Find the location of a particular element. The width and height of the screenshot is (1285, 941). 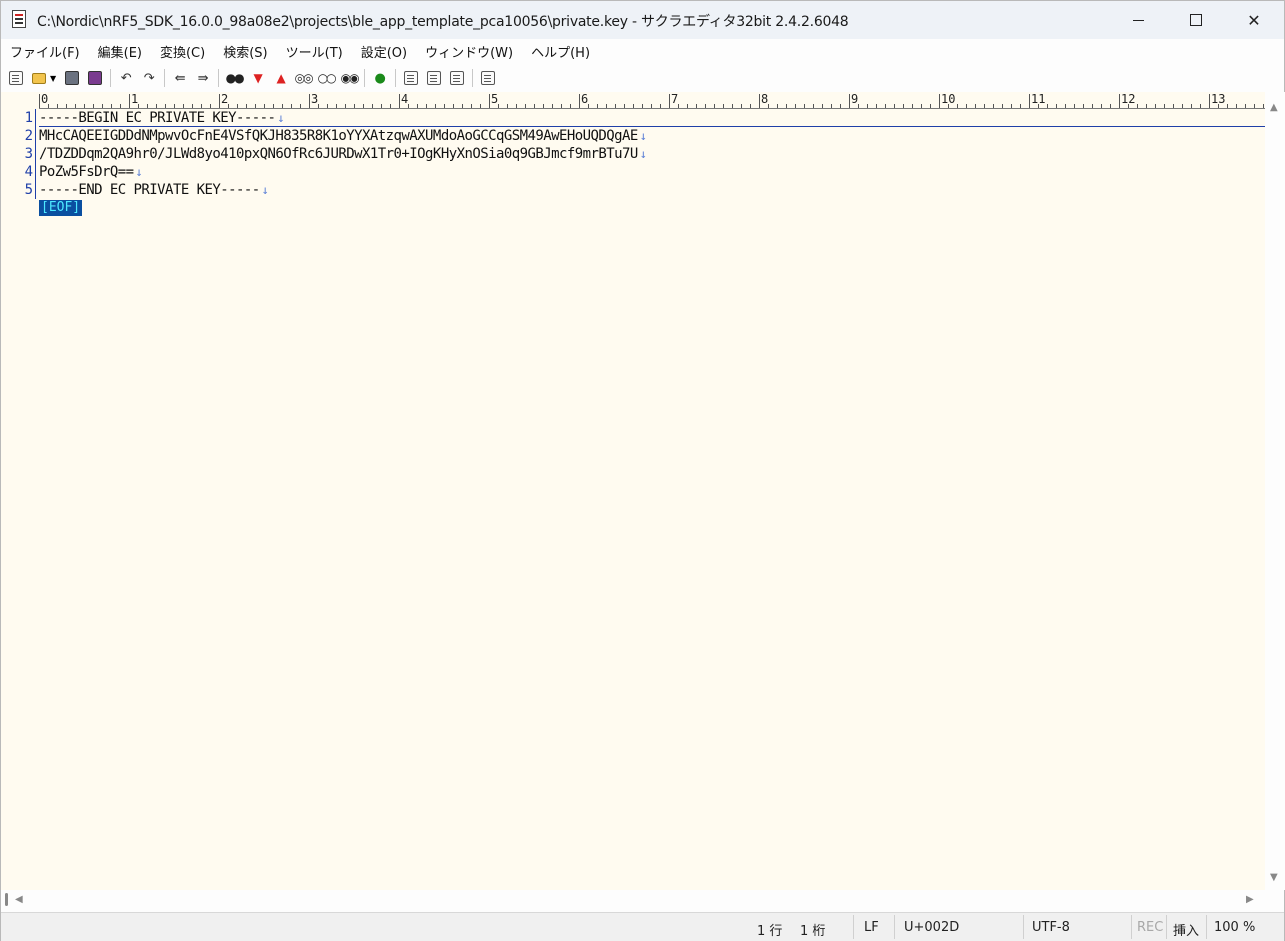

menu-file: ファイル(F) is located at coordinates (45, 51).